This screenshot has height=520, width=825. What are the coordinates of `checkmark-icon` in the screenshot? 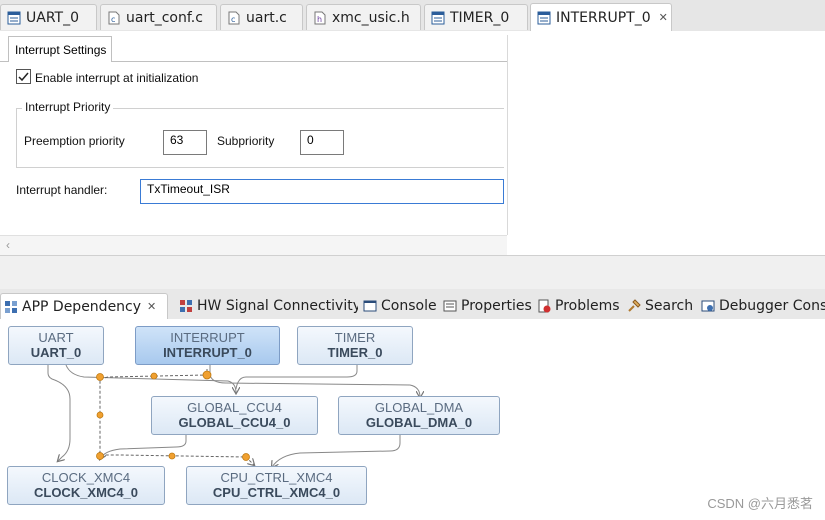 It's located at (23, 77).